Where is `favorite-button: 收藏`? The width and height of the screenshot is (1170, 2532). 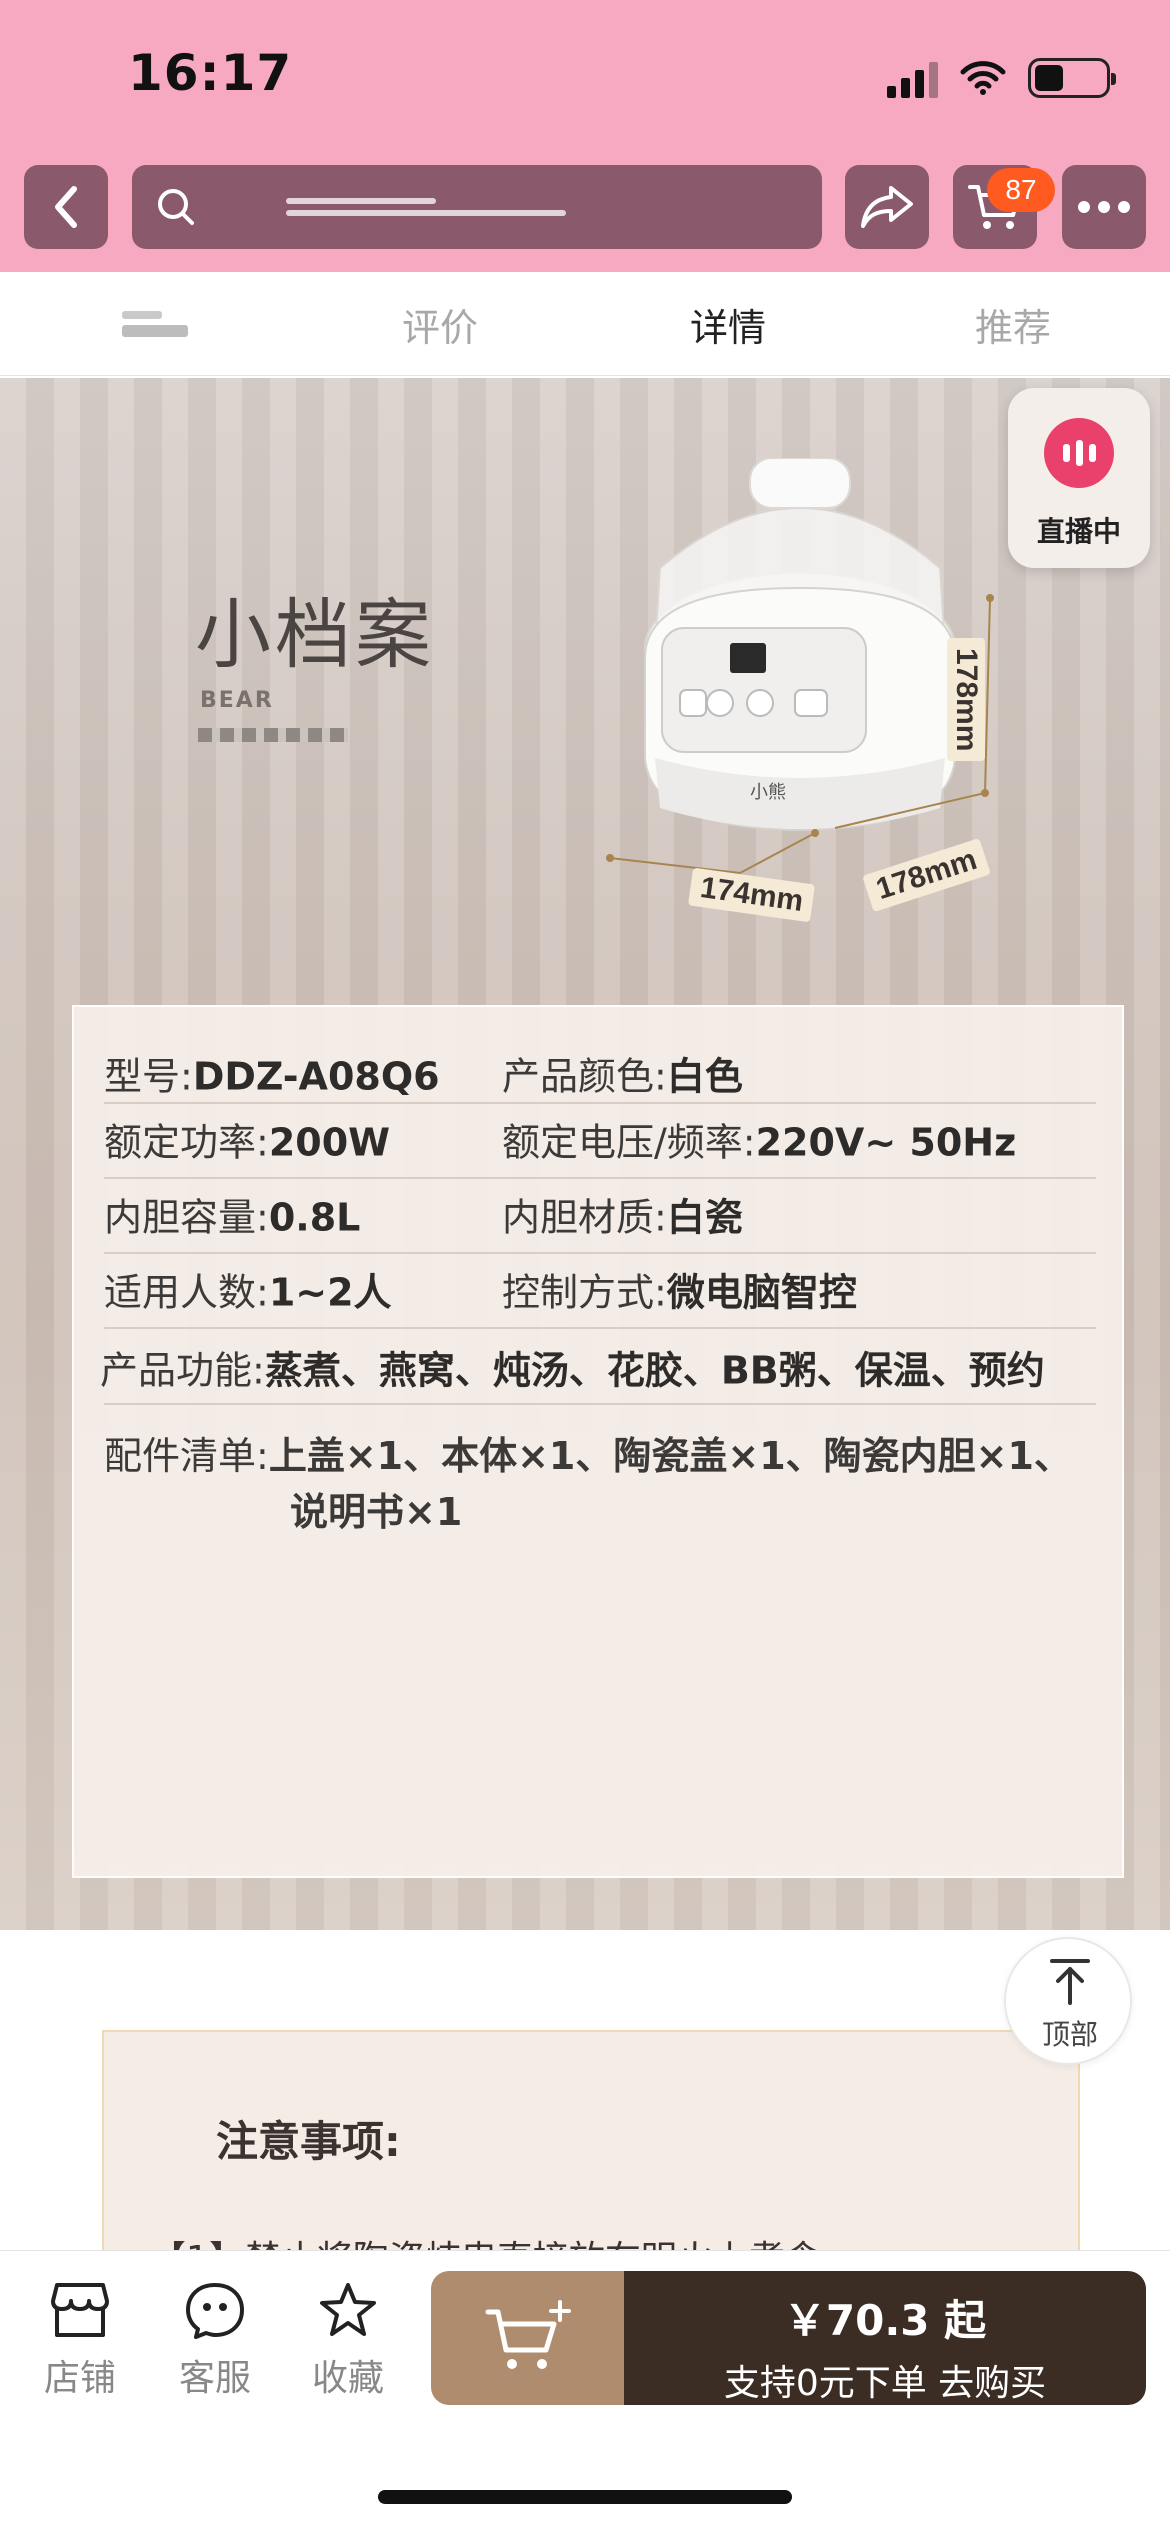 favorite-button: 收藏 is located at coordinates (348, 2341).